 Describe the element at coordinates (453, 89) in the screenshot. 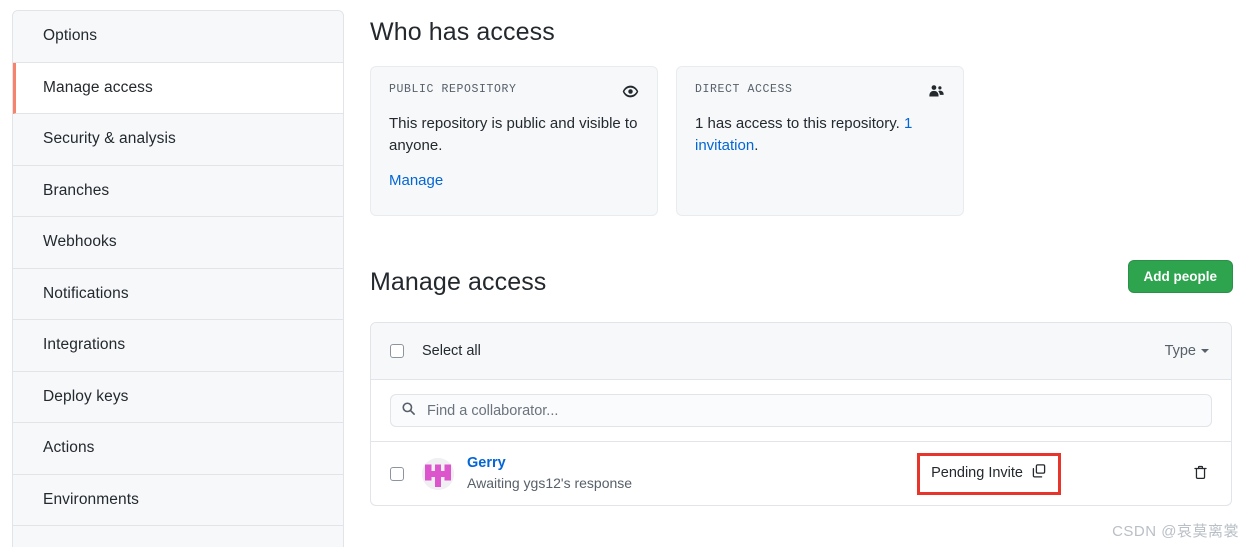

I see `card-label: PUBLIC REPOSITORY` at that location.